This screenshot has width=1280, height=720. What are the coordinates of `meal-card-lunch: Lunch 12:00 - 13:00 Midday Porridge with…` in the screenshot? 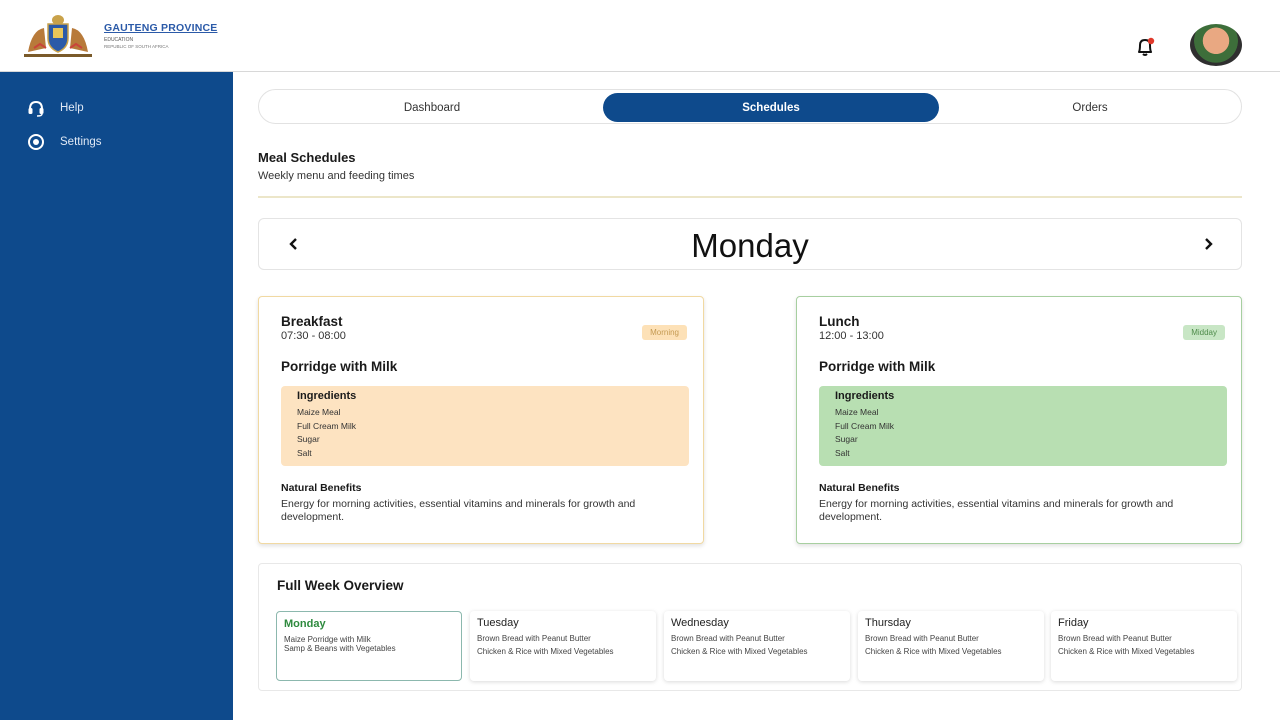 It's located at (1019, 420).